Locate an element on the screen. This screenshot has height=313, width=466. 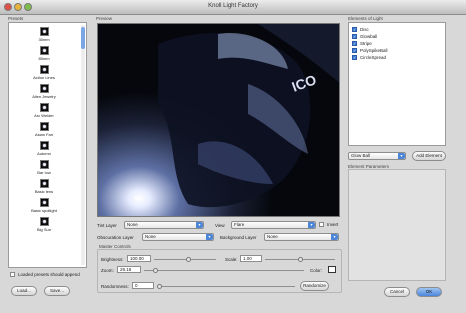
preset-label: Basic spotlight is located at coordinates (44, 210).